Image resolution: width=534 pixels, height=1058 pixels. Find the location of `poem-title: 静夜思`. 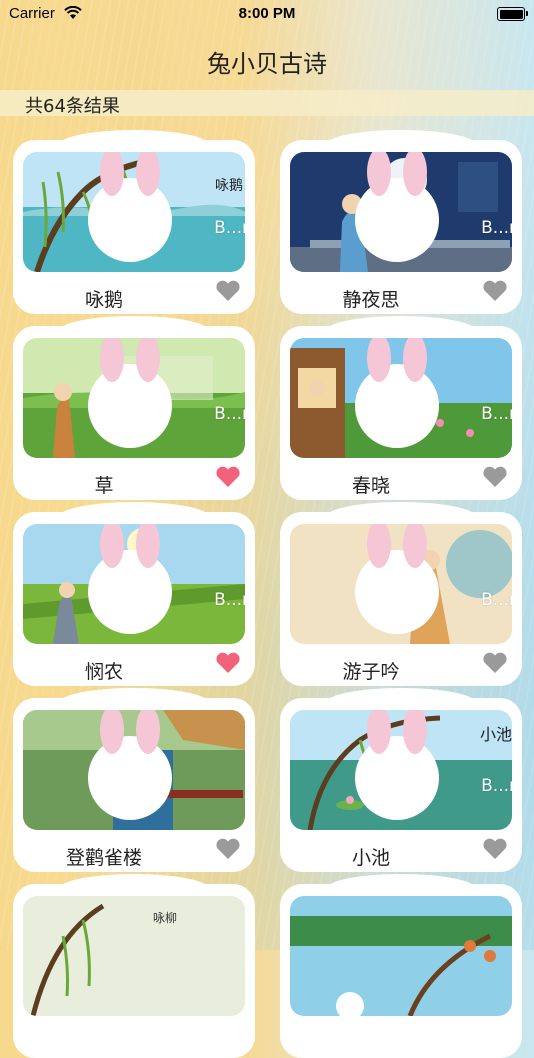

poem-title: 静夜思 is located at coordinates (371, 300).